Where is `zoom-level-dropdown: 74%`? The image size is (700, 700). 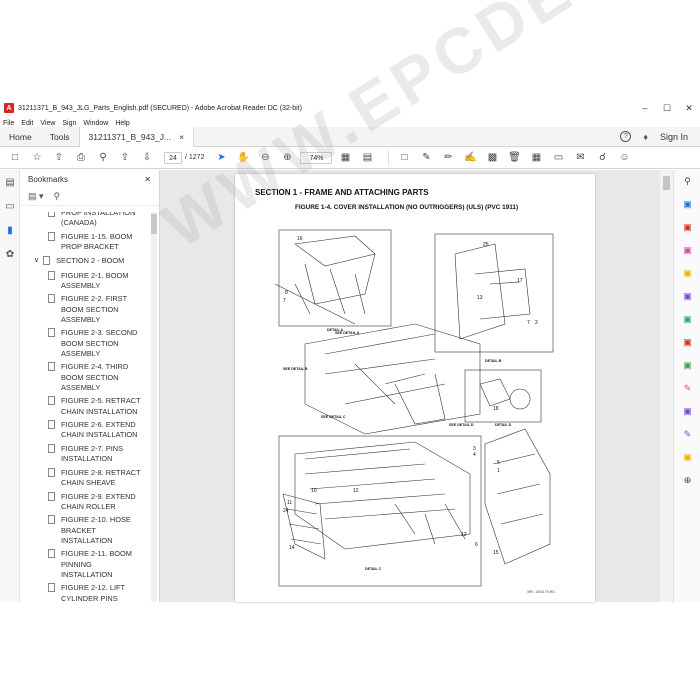 zoom-level-dropdown: 74% is located at coordinates (316, 157).